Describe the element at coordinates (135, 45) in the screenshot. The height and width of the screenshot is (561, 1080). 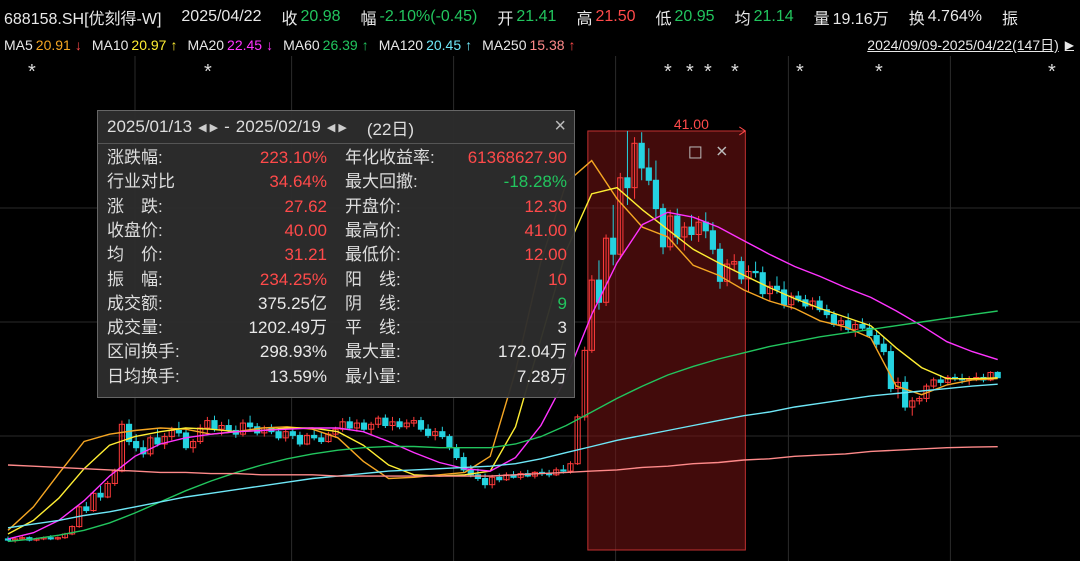
I see `ma-legend-item-ma10: MA10 20.97 ↑` at that location.